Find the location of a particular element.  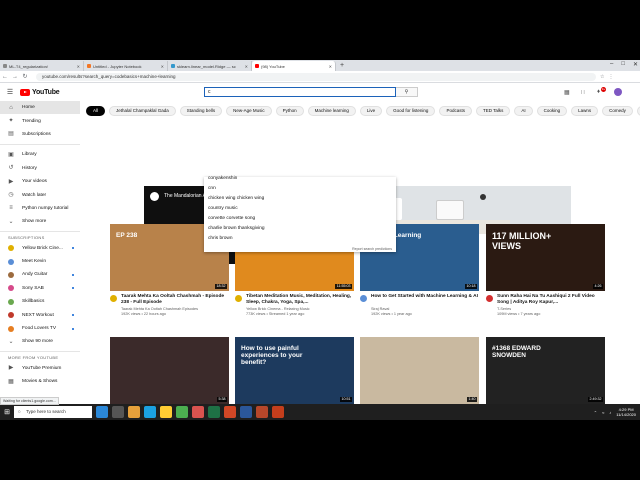

apps-icon: ∷ is located at coordinates (583, 92).